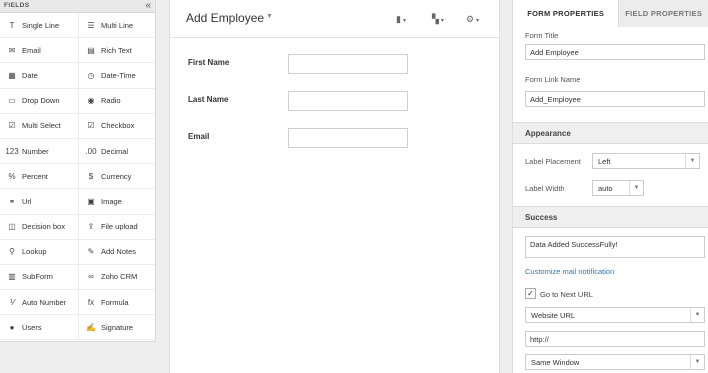 The height and width of the screenshot is (373, 708). Describe the element at coordinates (542, 35) in the screenshot. I see `form-title-prop-label: Form Title` at that location.